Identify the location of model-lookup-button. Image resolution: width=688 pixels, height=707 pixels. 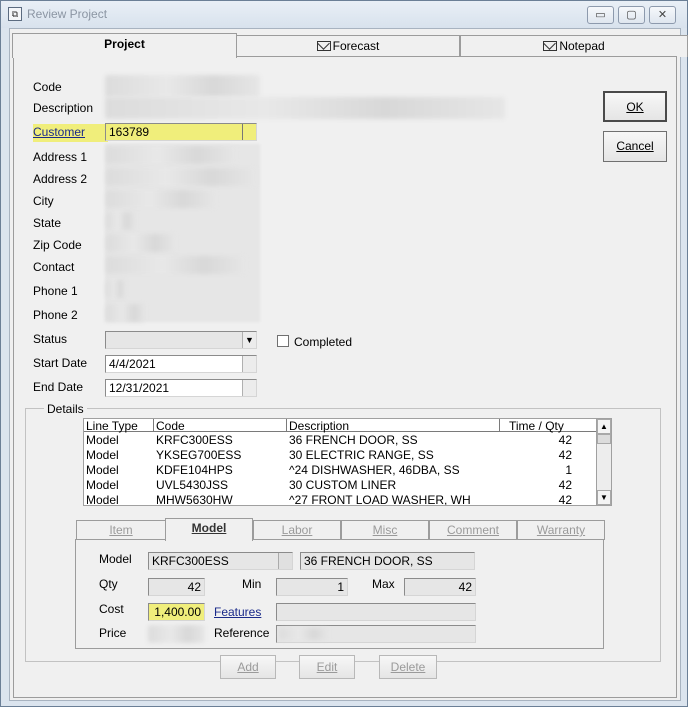
(285, 561).